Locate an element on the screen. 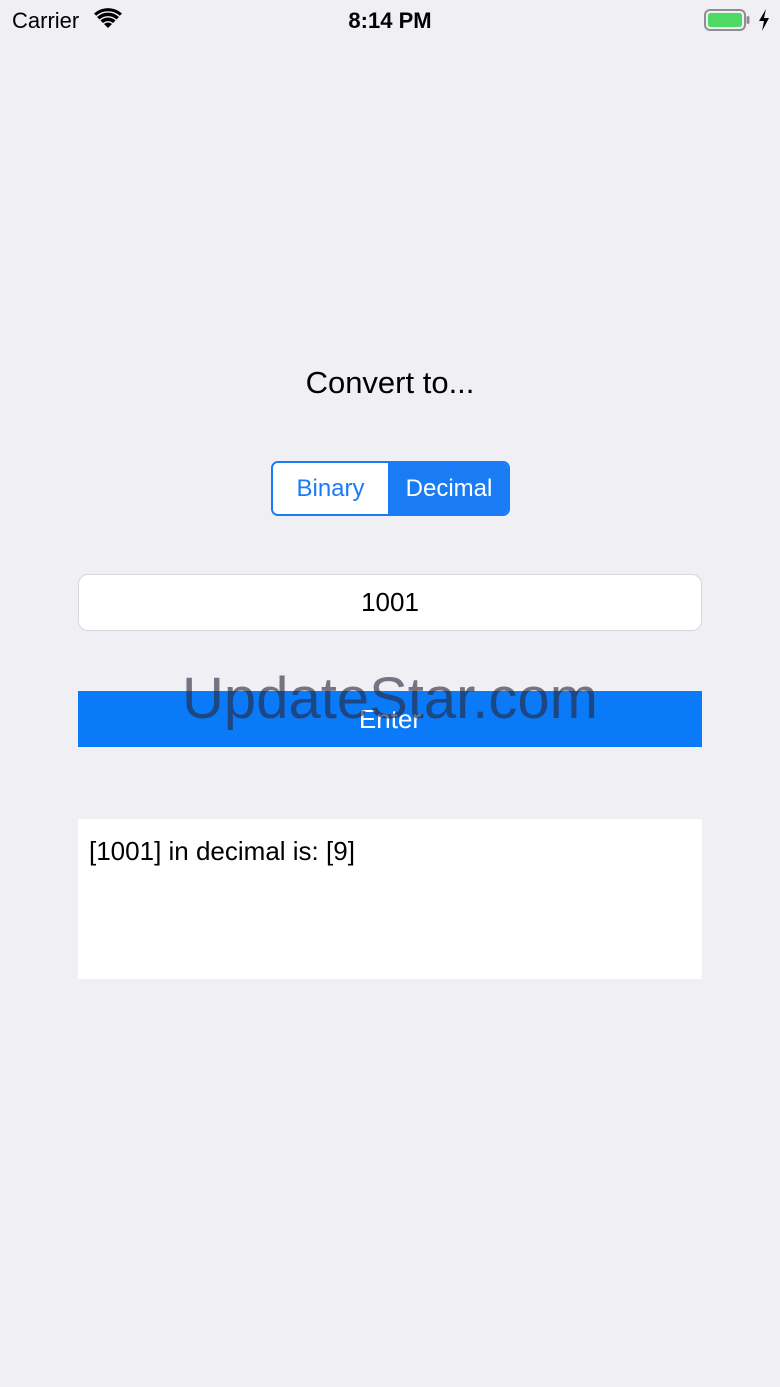 The width and height of the screenshot is (780, 1387). status-time: 8:14 PM is located at coordinates (390, 20).